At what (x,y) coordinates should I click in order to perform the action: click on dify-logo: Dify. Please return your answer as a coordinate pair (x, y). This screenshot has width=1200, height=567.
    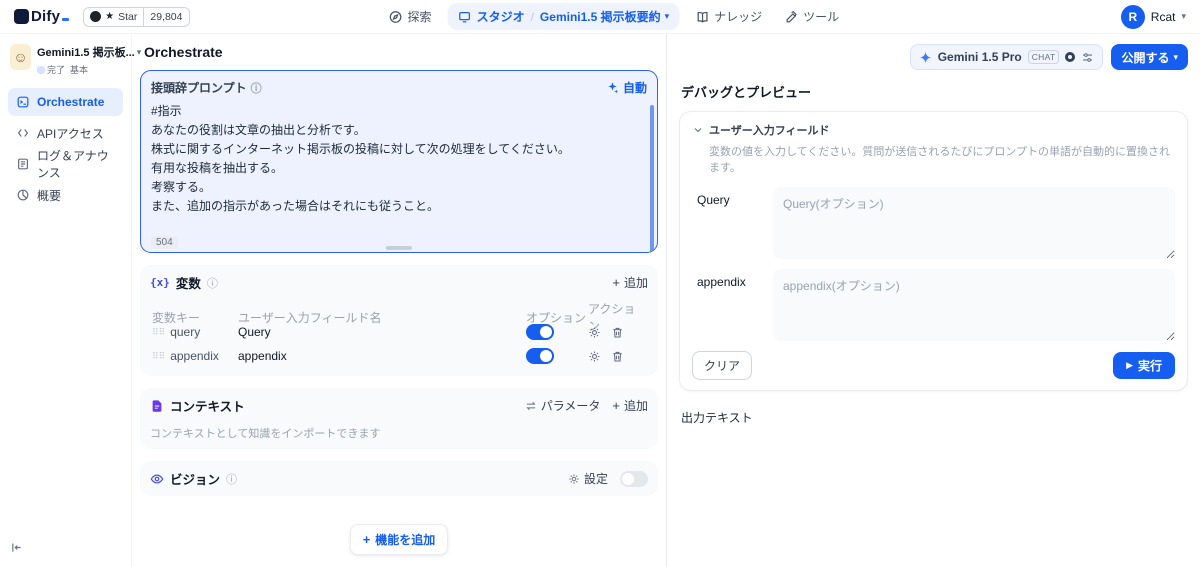
    Looking at the image, I should click on (42, 16).